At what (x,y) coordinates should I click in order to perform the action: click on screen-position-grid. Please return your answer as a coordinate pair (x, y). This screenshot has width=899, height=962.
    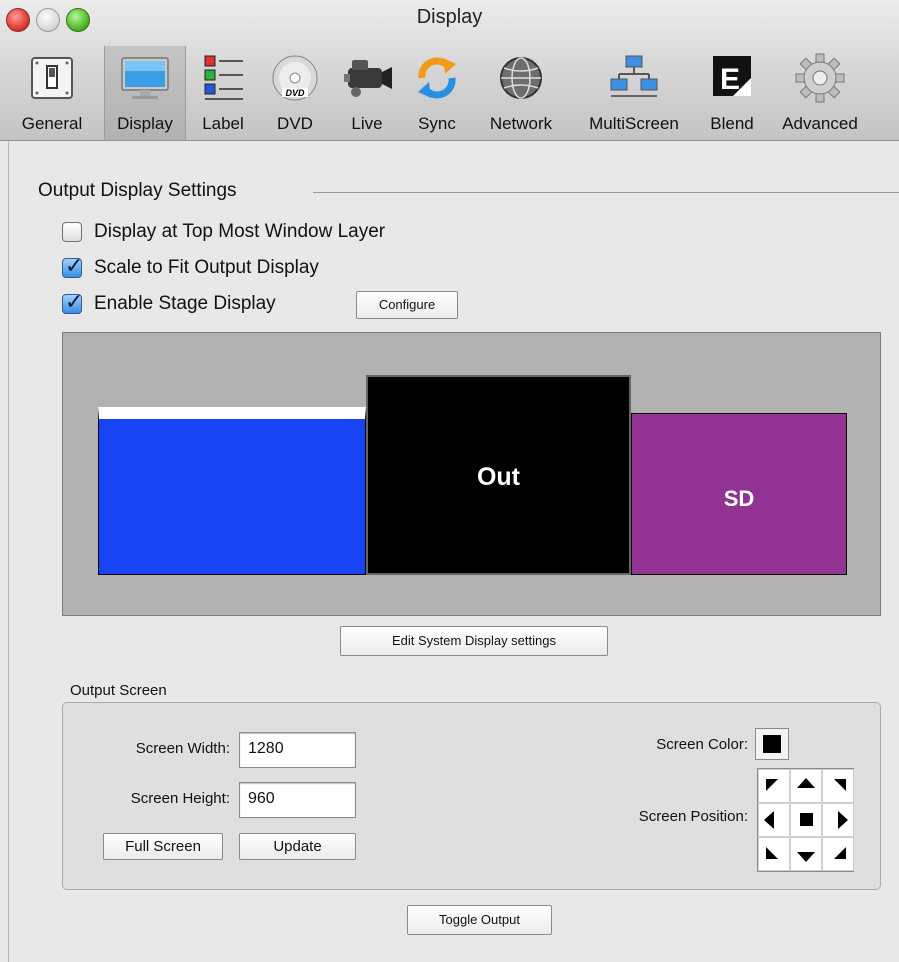
    Looking at the image, I should click on (805, 820).